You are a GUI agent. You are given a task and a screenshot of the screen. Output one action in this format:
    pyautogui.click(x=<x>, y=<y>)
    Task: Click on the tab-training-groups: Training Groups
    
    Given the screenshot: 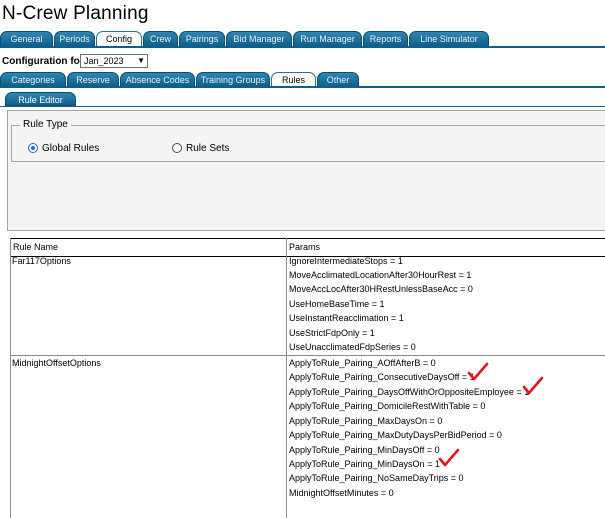 What is the action you would take?
    pyautogui.click(x=233, y=79)
    